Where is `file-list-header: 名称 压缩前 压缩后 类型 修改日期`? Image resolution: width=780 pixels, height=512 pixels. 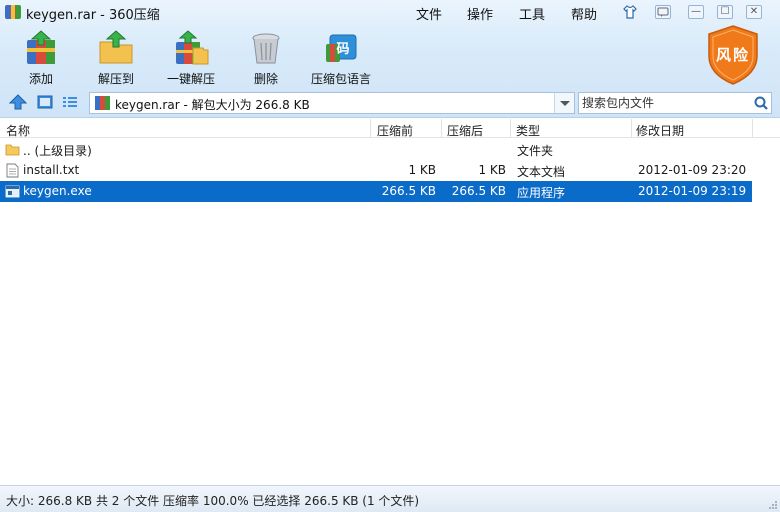
file-list-header: 名称 压缩前 压缩后 类型 修改日期 is located at coordinates (390, 128).